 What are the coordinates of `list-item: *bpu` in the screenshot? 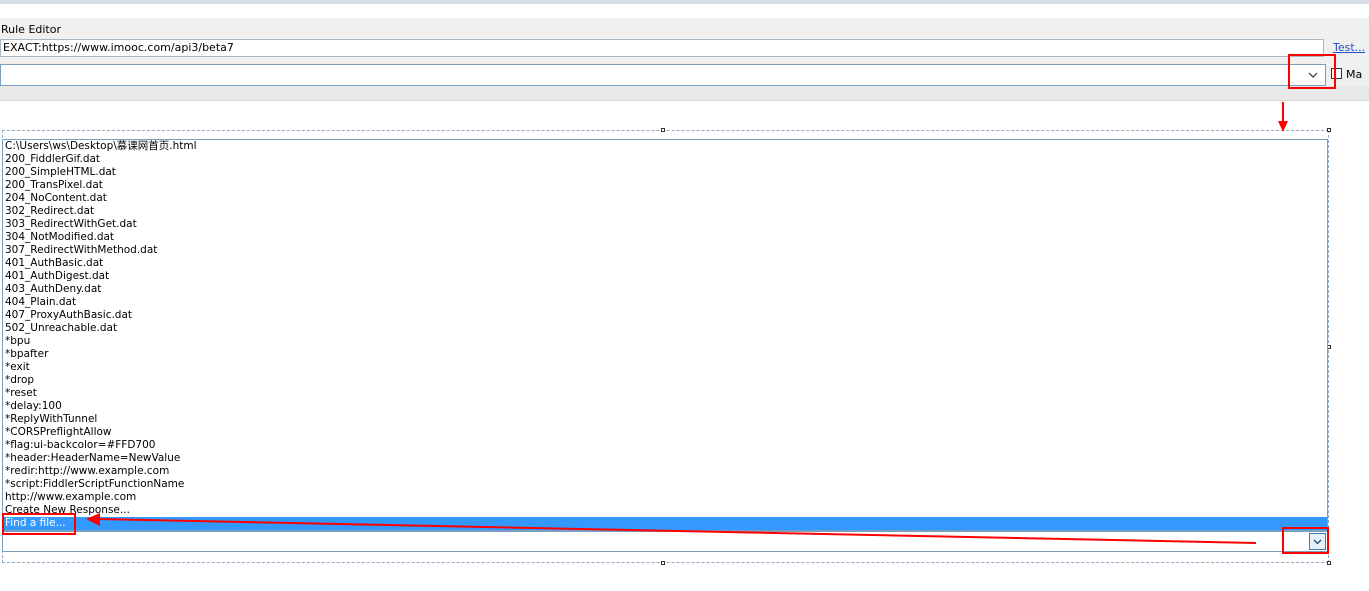 It's located at (665, 341).